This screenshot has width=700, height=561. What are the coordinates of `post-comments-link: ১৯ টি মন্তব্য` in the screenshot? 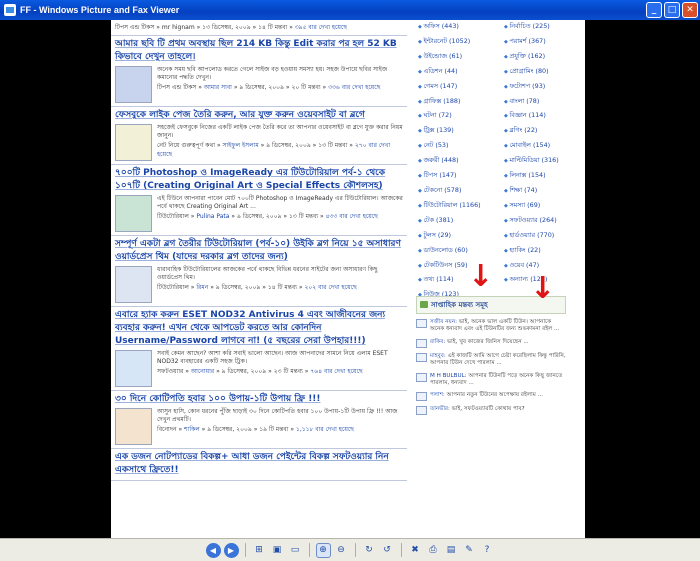 It's located at (273, 429).